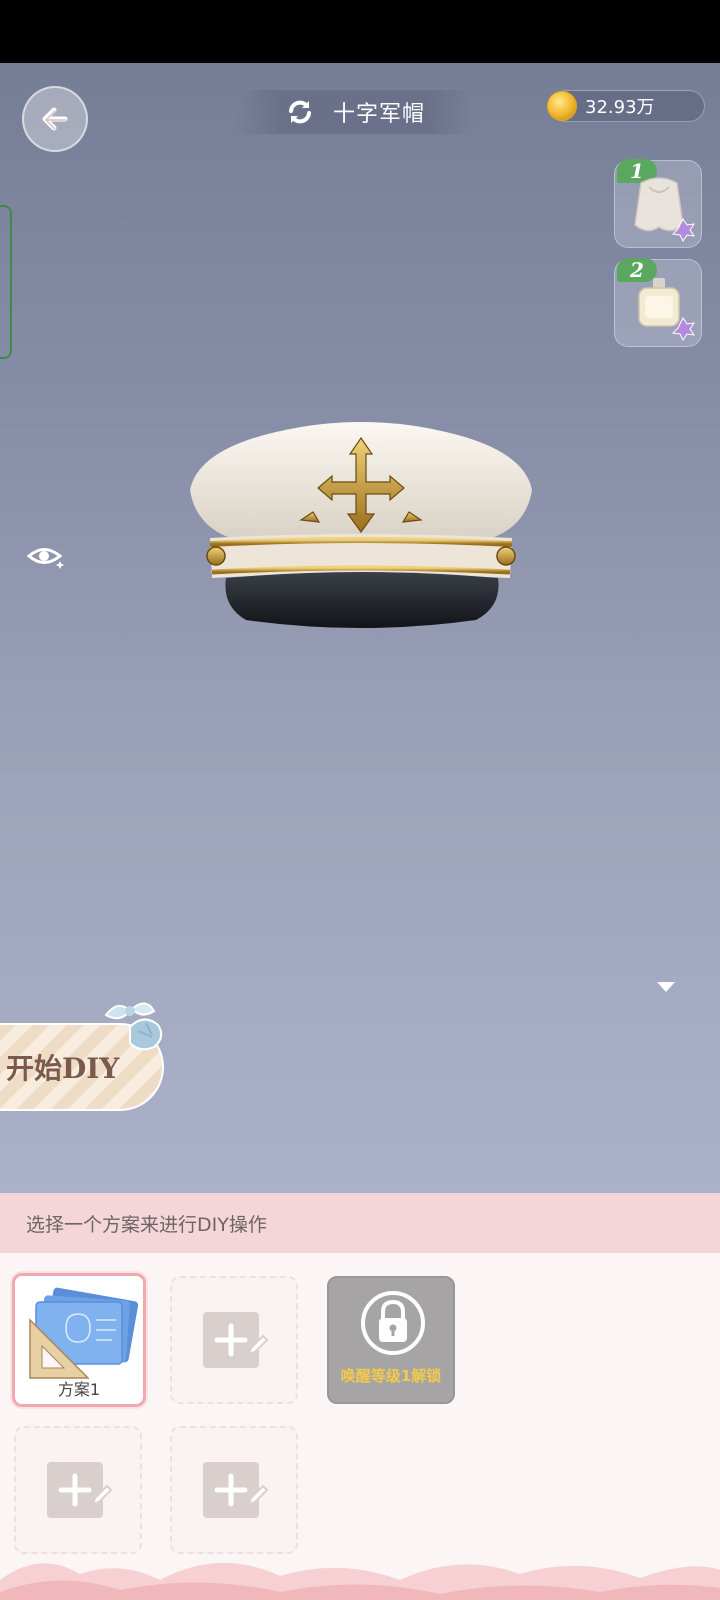 This screenshot has width=720, height=1600. What do you see at coordinates (300, 112) in the screenshot?
I see `refresh-icon` at bounding box center [300, 112].